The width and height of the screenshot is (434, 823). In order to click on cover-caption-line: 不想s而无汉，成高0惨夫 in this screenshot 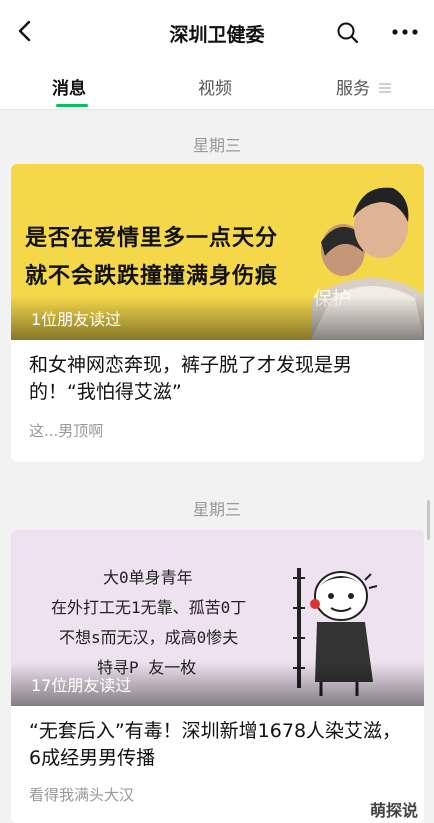, I will do `click(149, 637)`.